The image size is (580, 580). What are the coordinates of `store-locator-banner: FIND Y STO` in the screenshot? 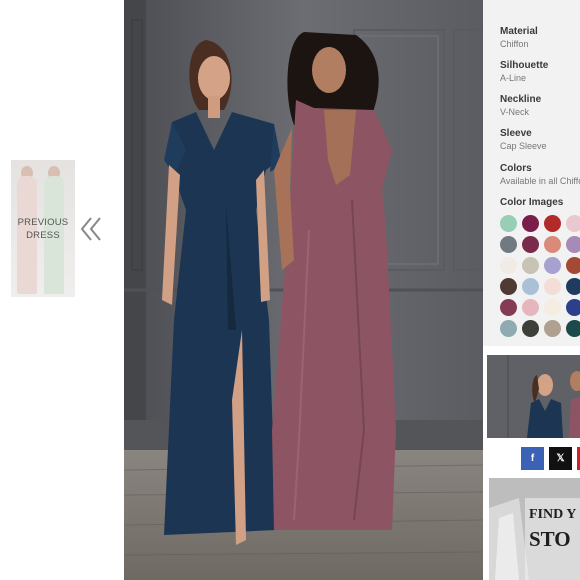 It's located at (534, 529).